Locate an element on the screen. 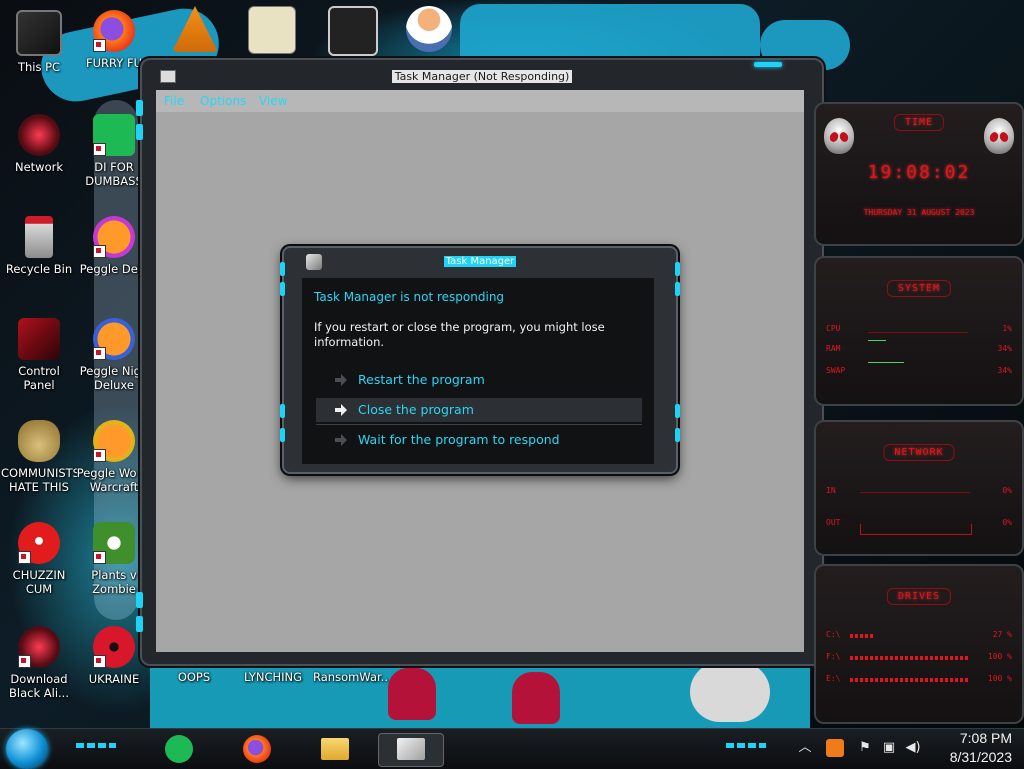  taskbar-clock: 7:08 PM 8/31/2023 is located at coordinates (981, 748).